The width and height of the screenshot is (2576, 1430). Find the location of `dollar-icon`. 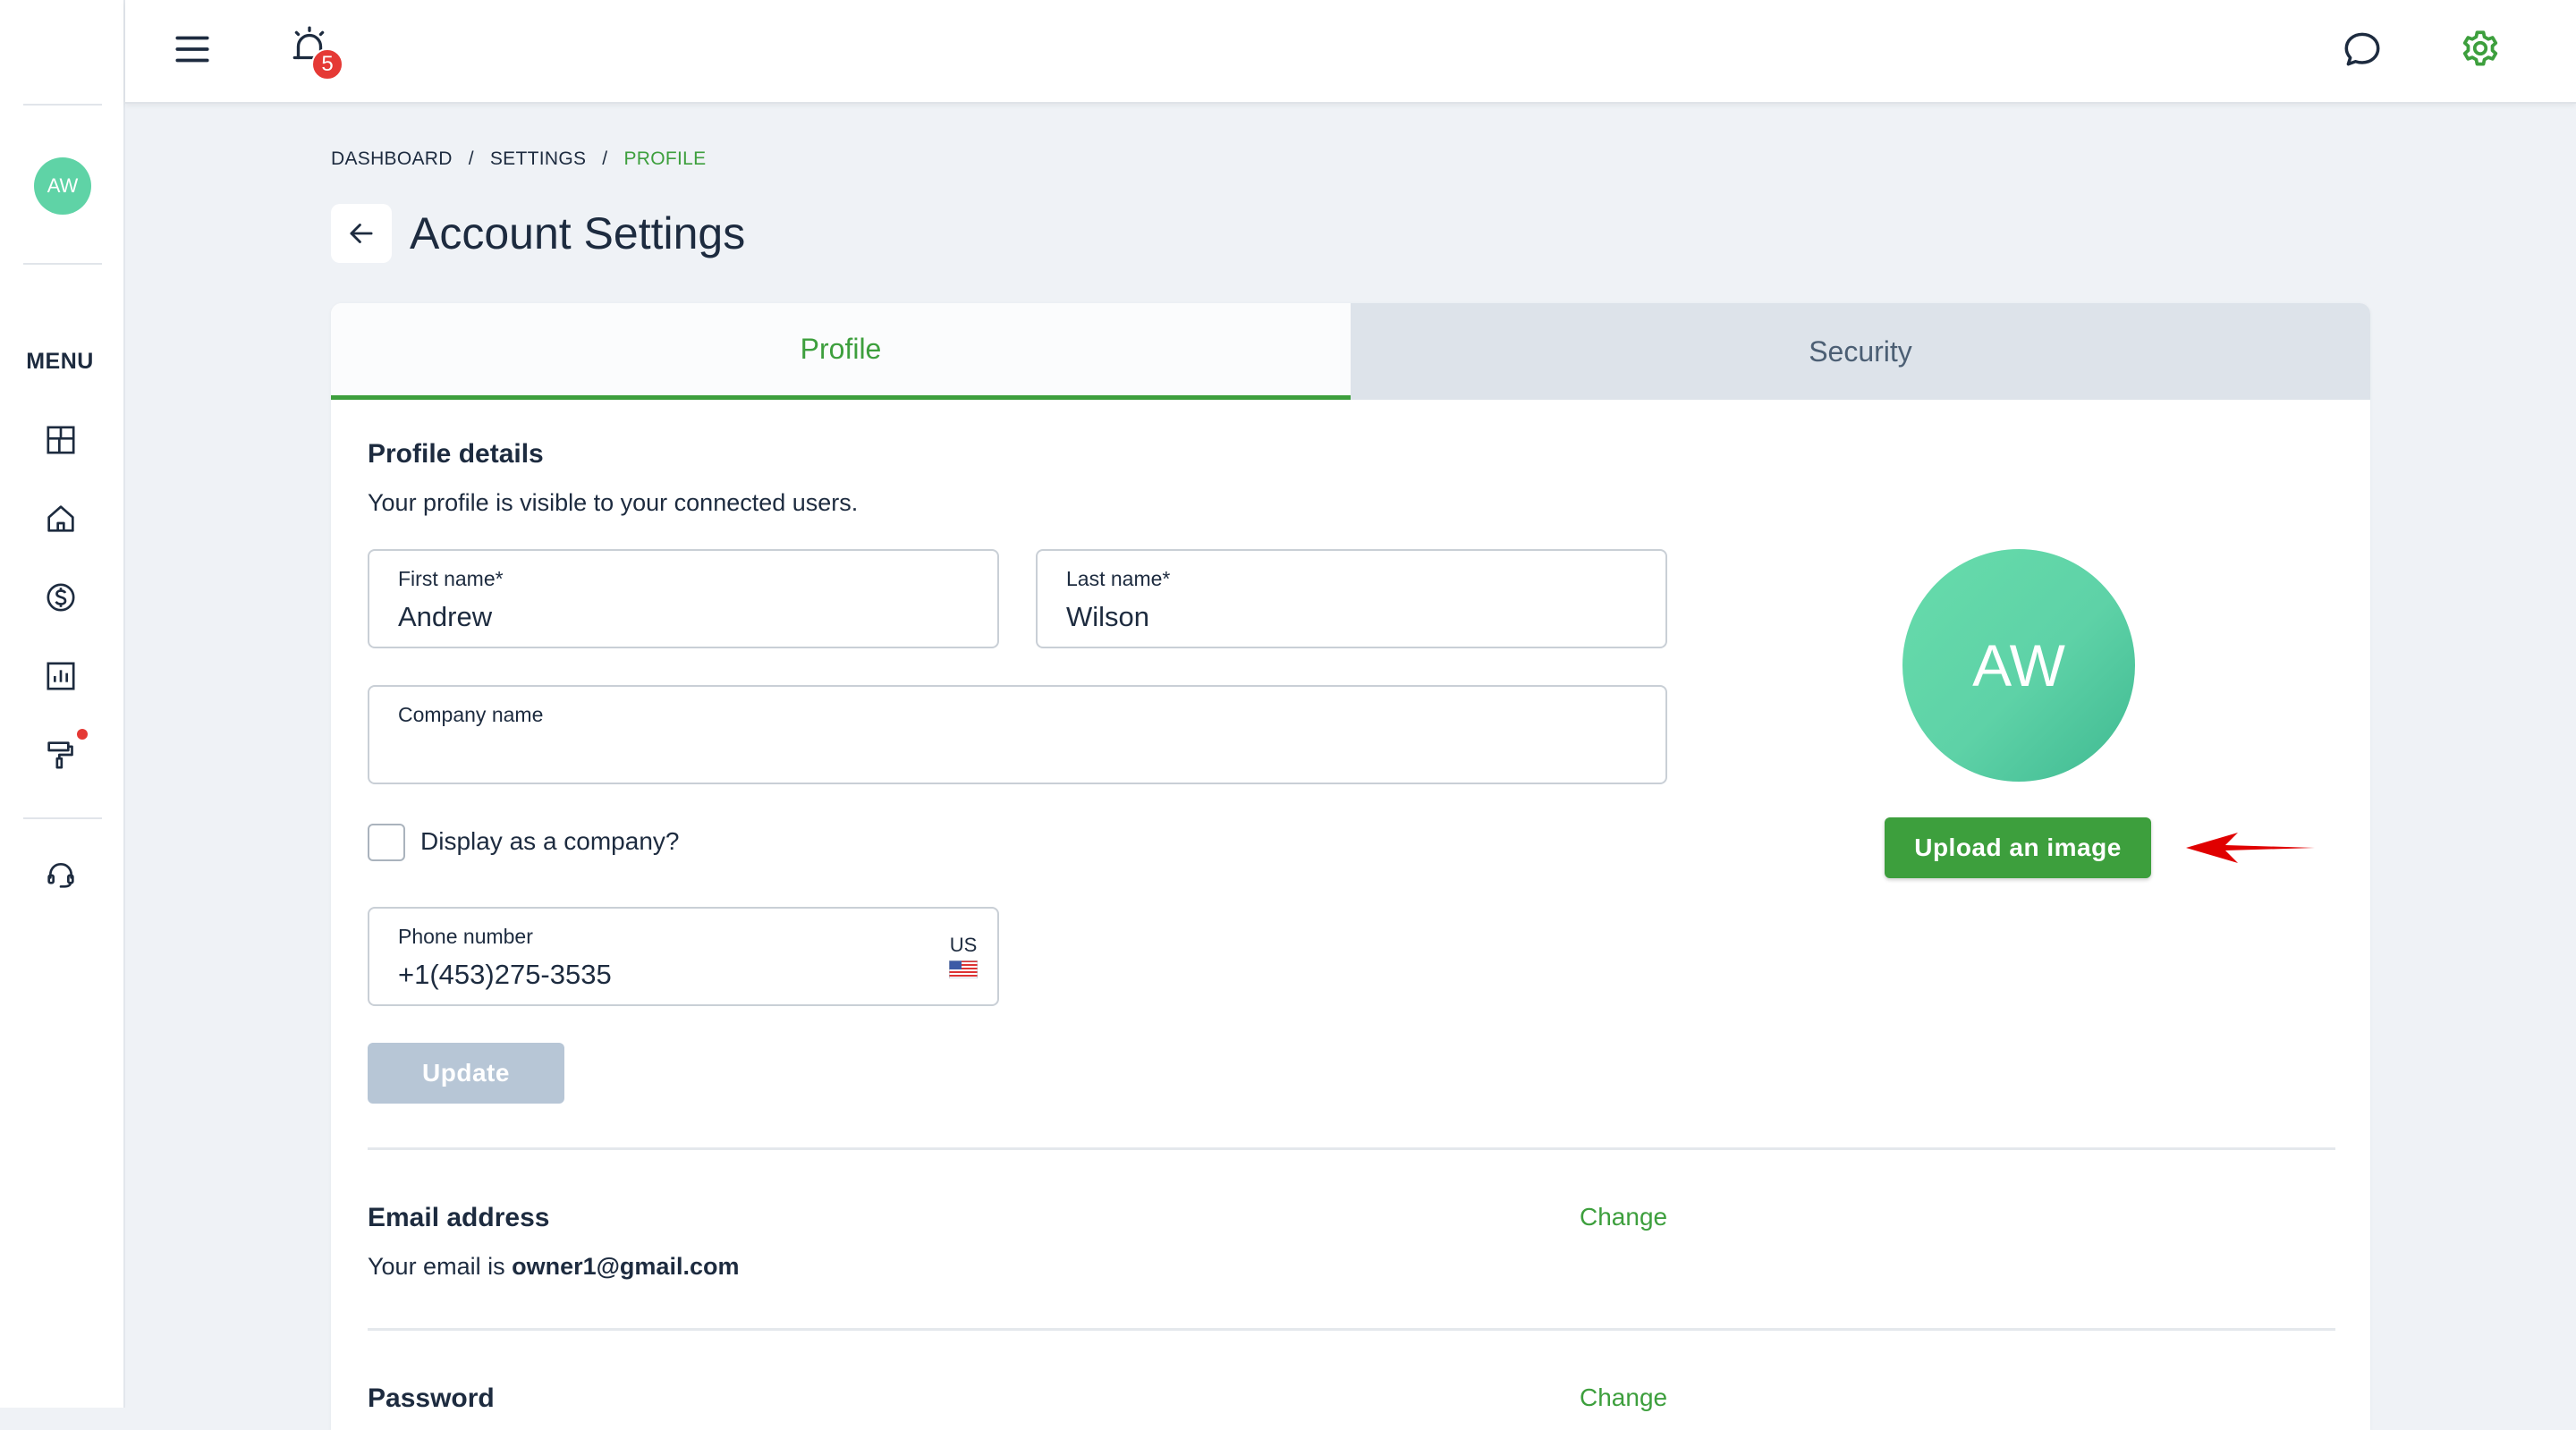

dollar-icon is located at coordinates (60, 597).